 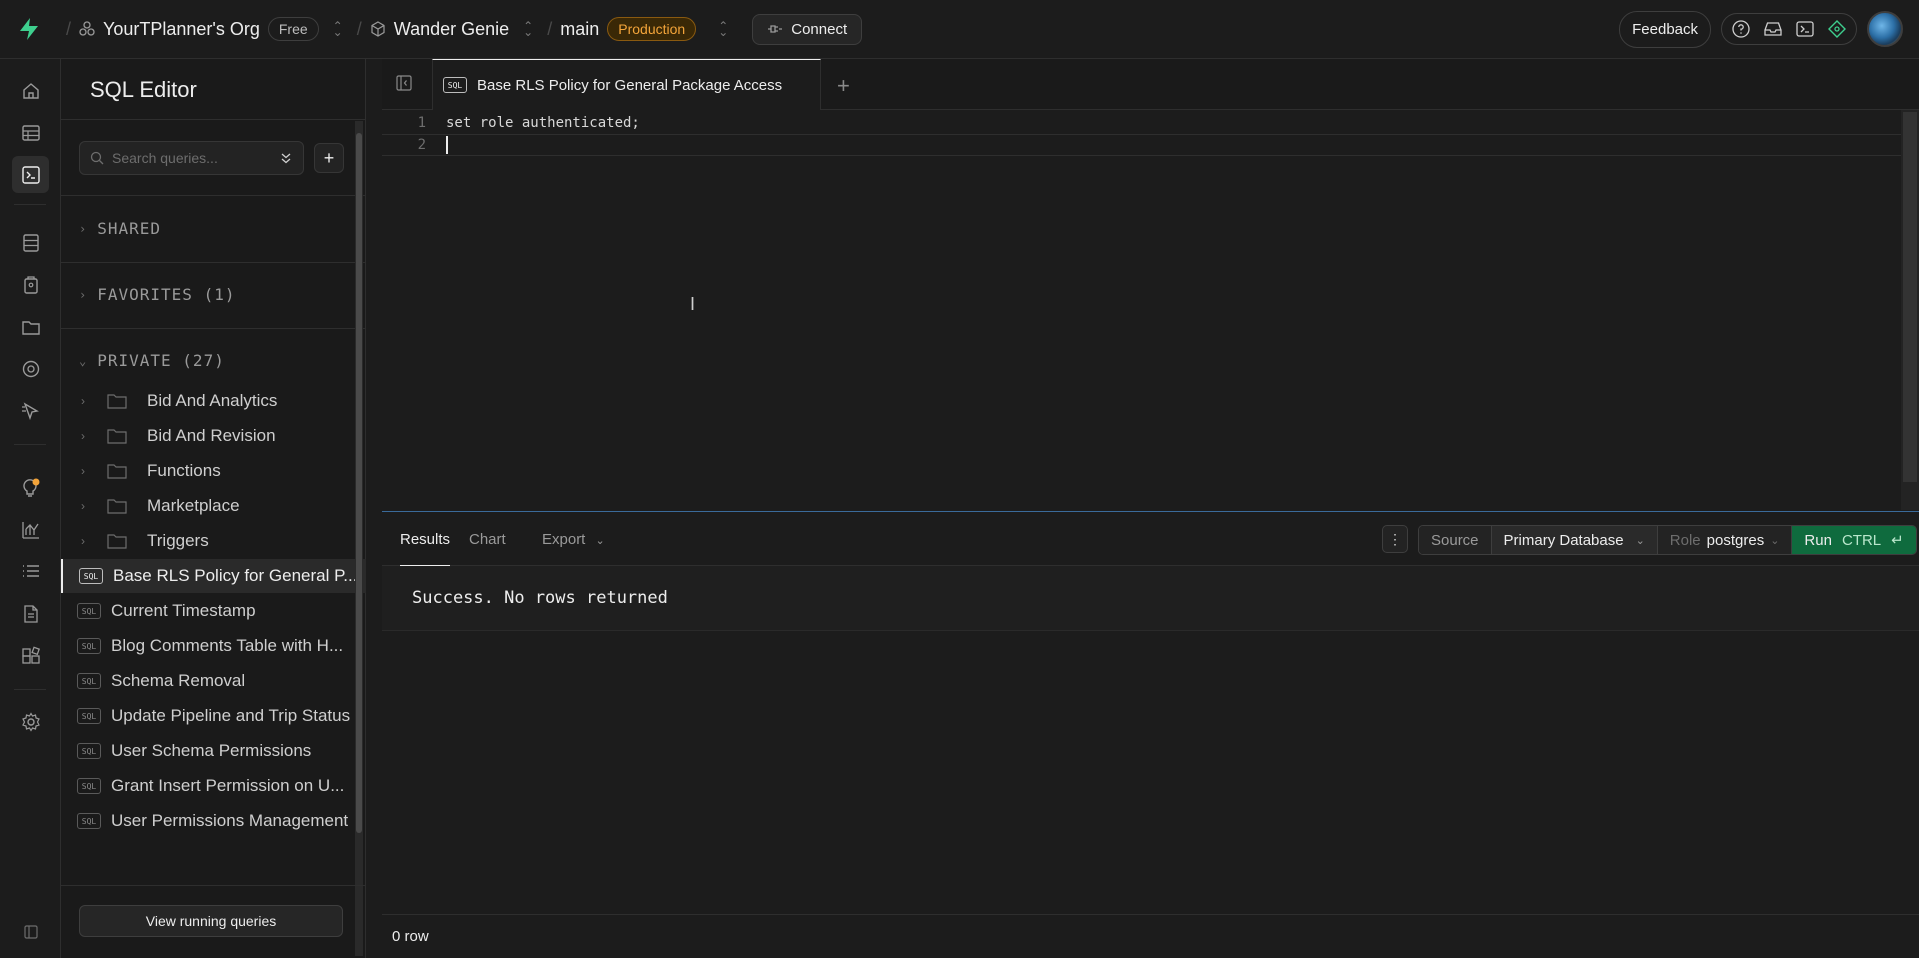 I want to click on supabase-logo-icon, so click(x=29, y=29).